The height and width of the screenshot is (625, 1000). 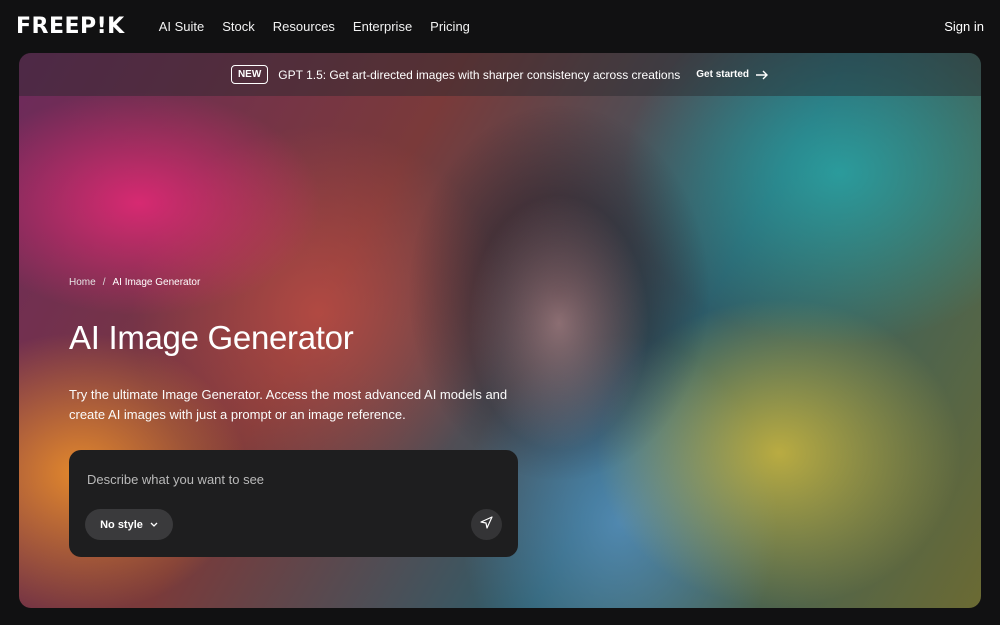 I want to click on nav-ai-suite: AI Suite, so click(x=182, y=26).